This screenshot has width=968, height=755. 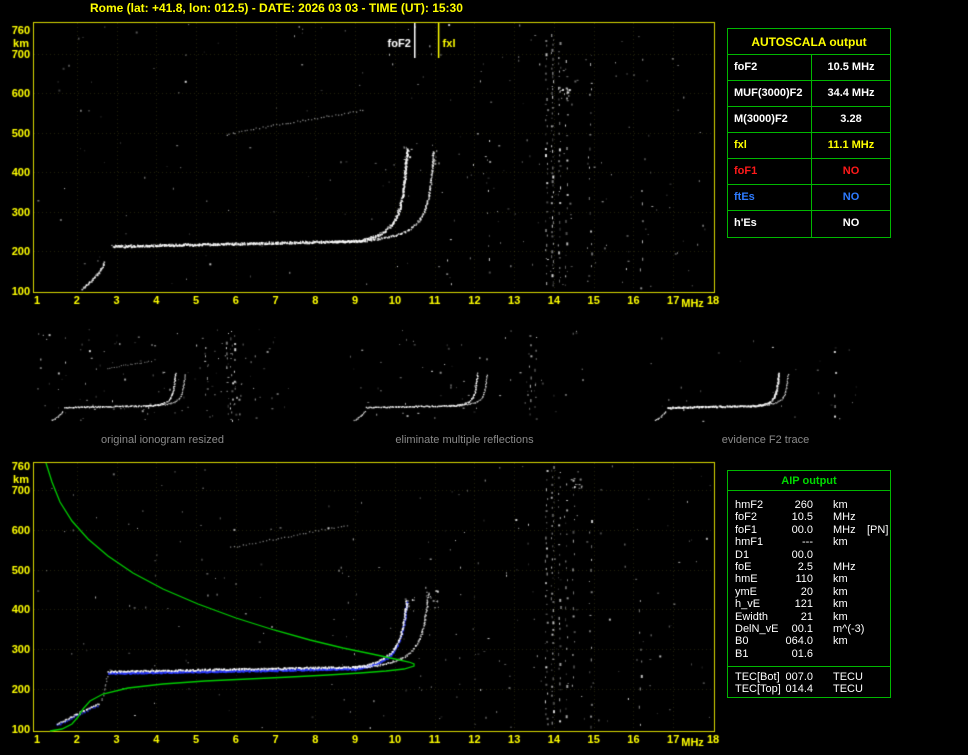 What do you see at coordinates (849, 628) in the screenshot?
I see `aip-row-unit: m^(-3)` at bounding box center [849, 628].